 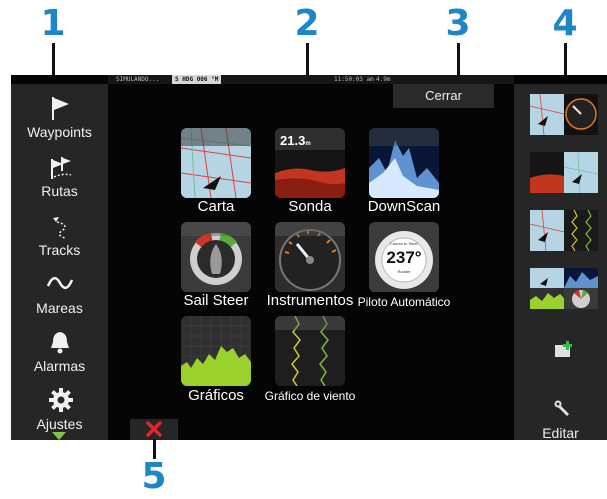 I want to click on app-tile-instrumentos, so click(x=310, y=257).